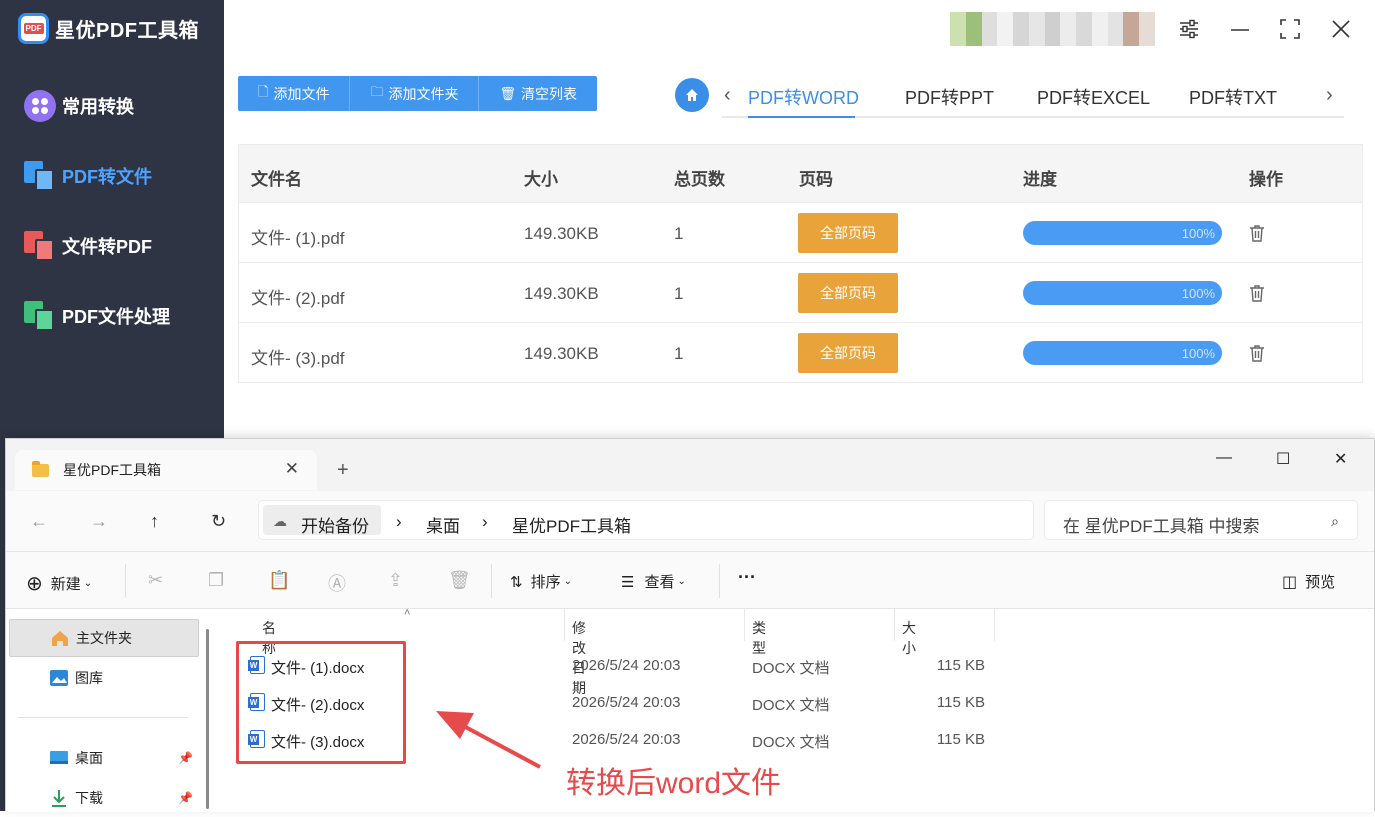 The height and width of the screenshot is (817, 1375). What do you see at coordinates (1290, 32) in the screenshot?
I see `maximize-icon` at bounding box center [1290, 32].